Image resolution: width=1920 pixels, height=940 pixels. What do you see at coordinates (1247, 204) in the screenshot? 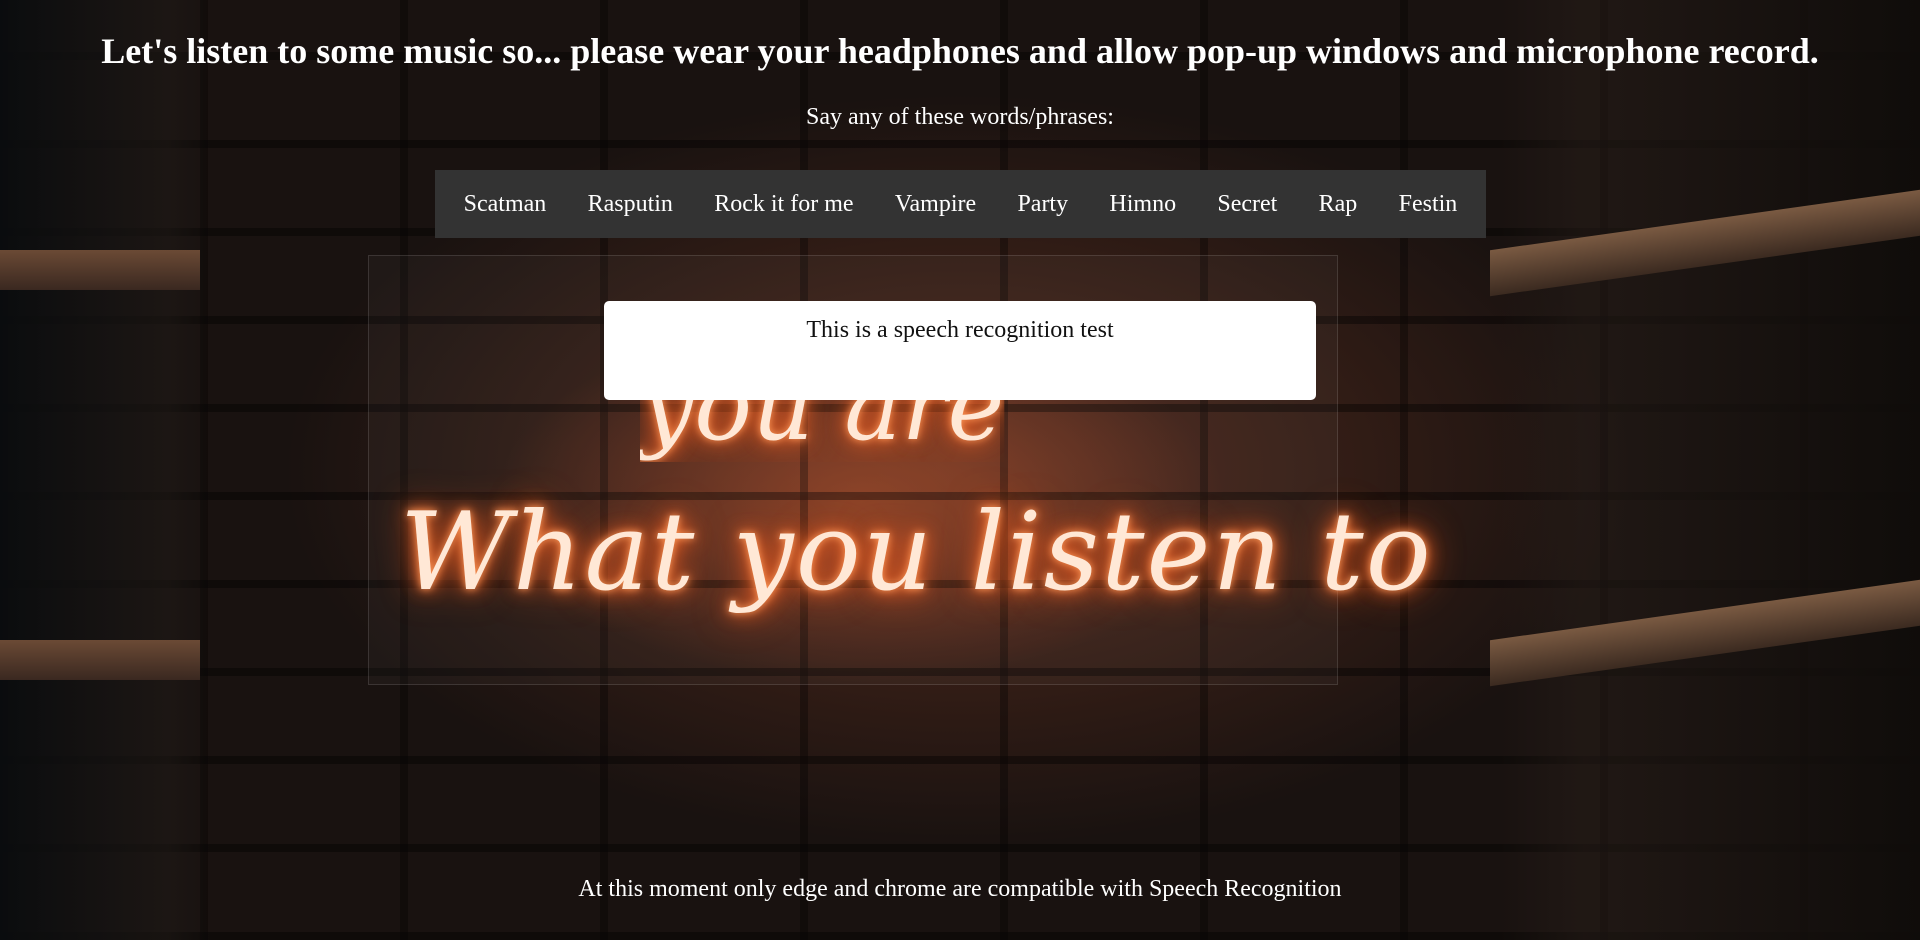
I see `phrase-secret: Secret` at bounding box center [1247, 204].